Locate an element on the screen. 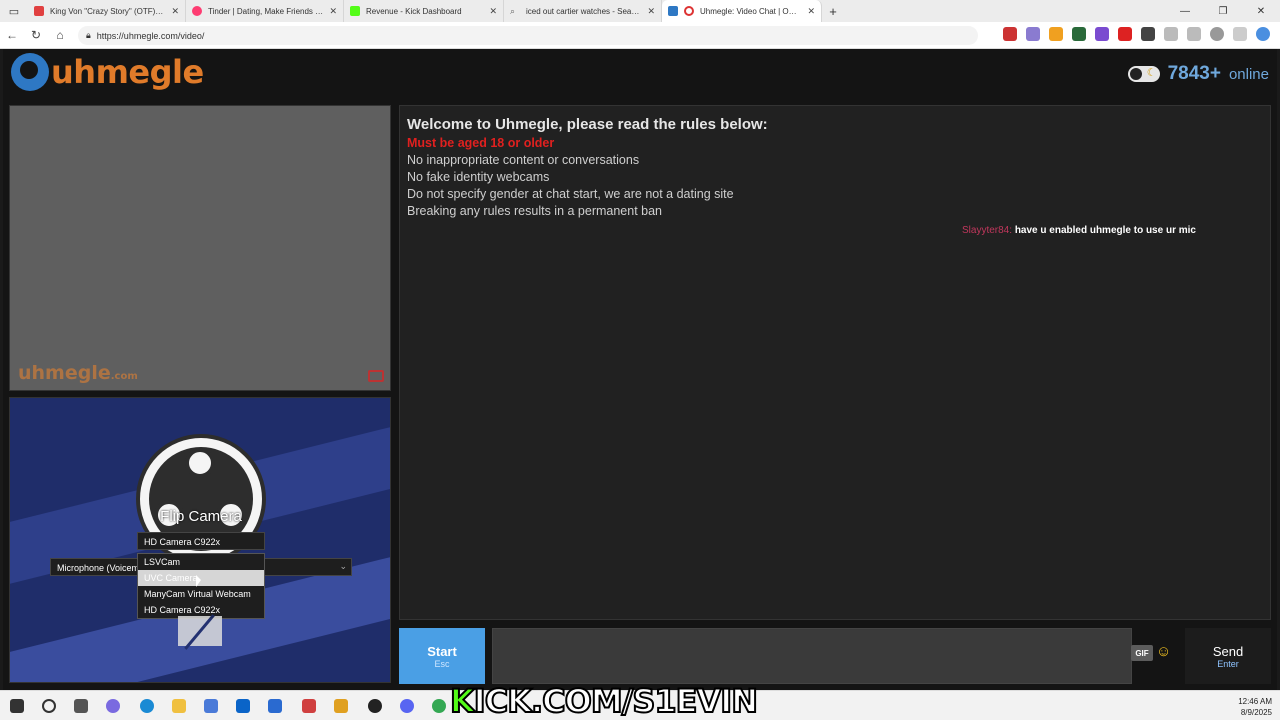 The height and width of the screenshot is (720, 1280). clock-time: 12:46 AM is located at coordinates (1255, 701).